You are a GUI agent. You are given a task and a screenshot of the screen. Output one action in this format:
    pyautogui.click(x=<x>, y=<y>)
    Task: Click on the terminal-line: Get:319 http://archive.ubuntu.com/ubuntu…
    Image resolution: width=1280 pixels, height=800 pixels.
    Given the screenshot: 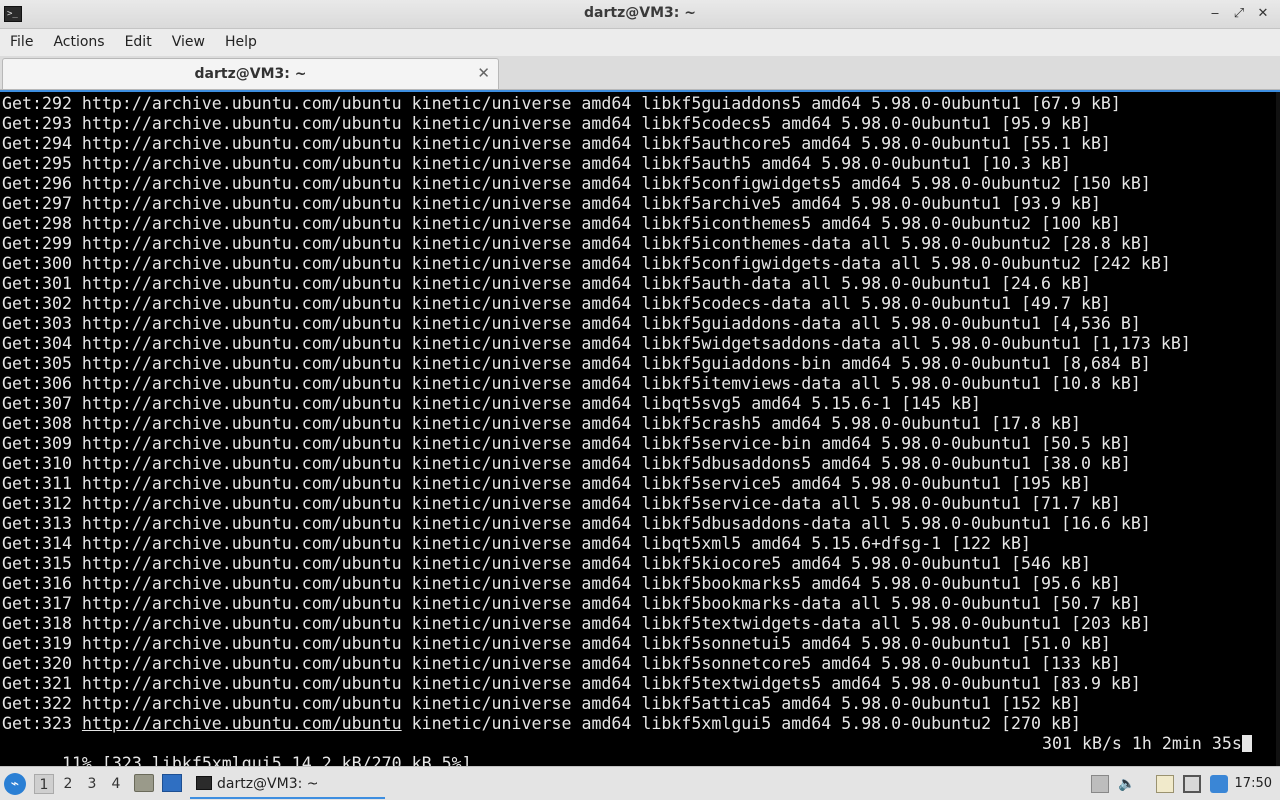 What is the action you would take?
    pyautogui.click(x=556, y=643)
    